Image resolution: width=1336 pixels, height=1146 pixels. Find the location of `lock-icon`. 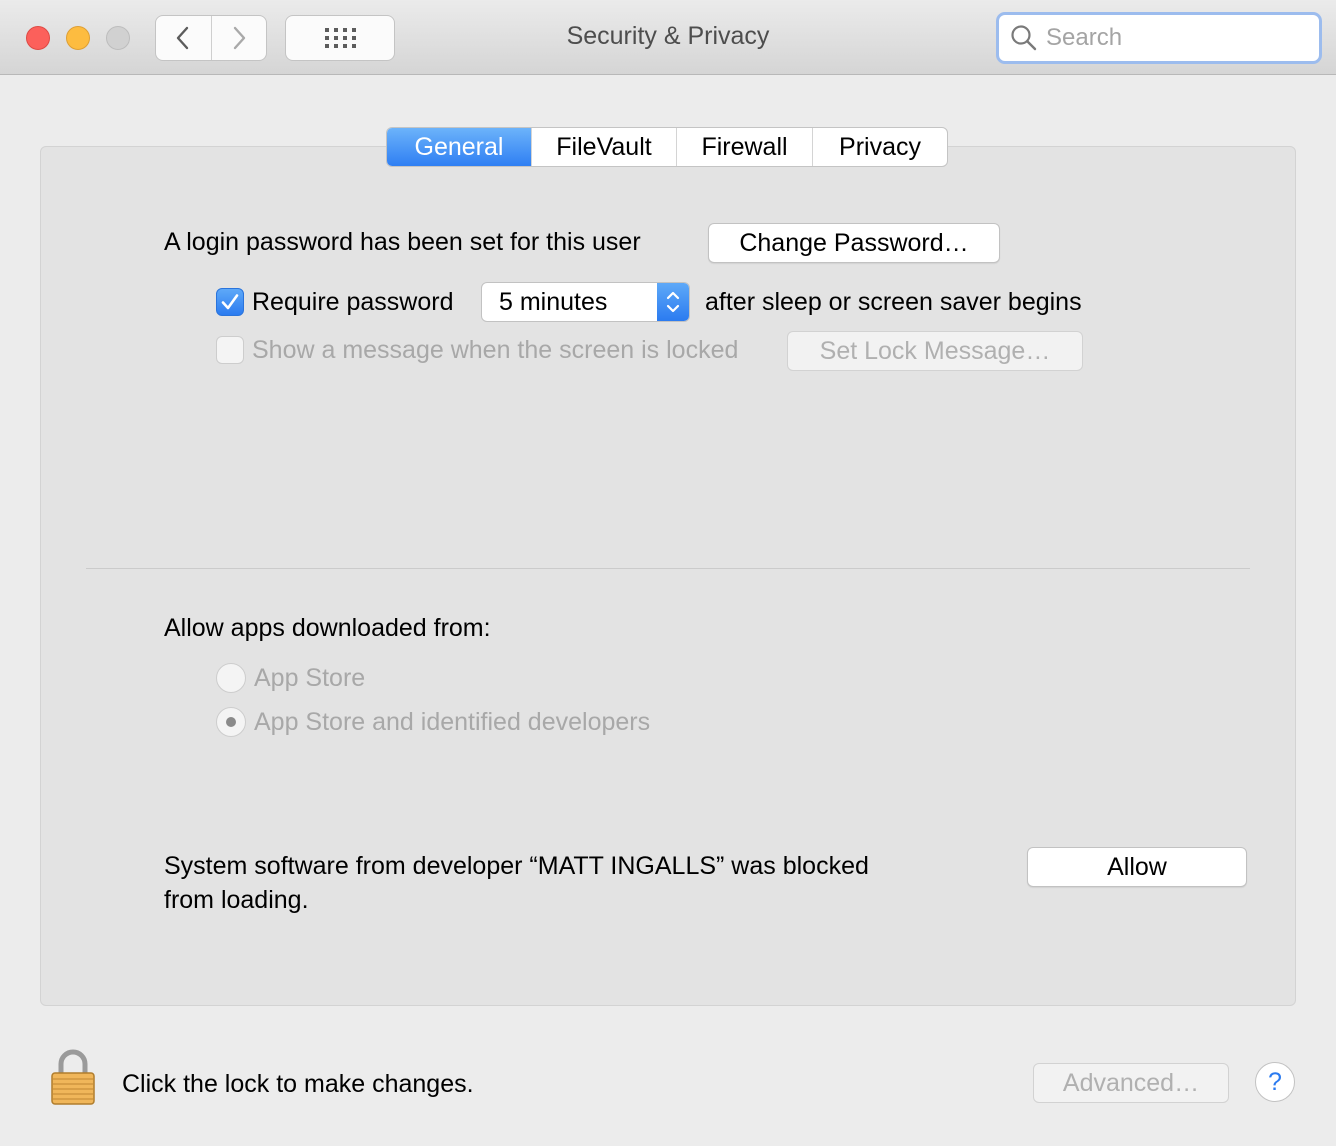

lock-icon is located at coordinates (73, 1077).